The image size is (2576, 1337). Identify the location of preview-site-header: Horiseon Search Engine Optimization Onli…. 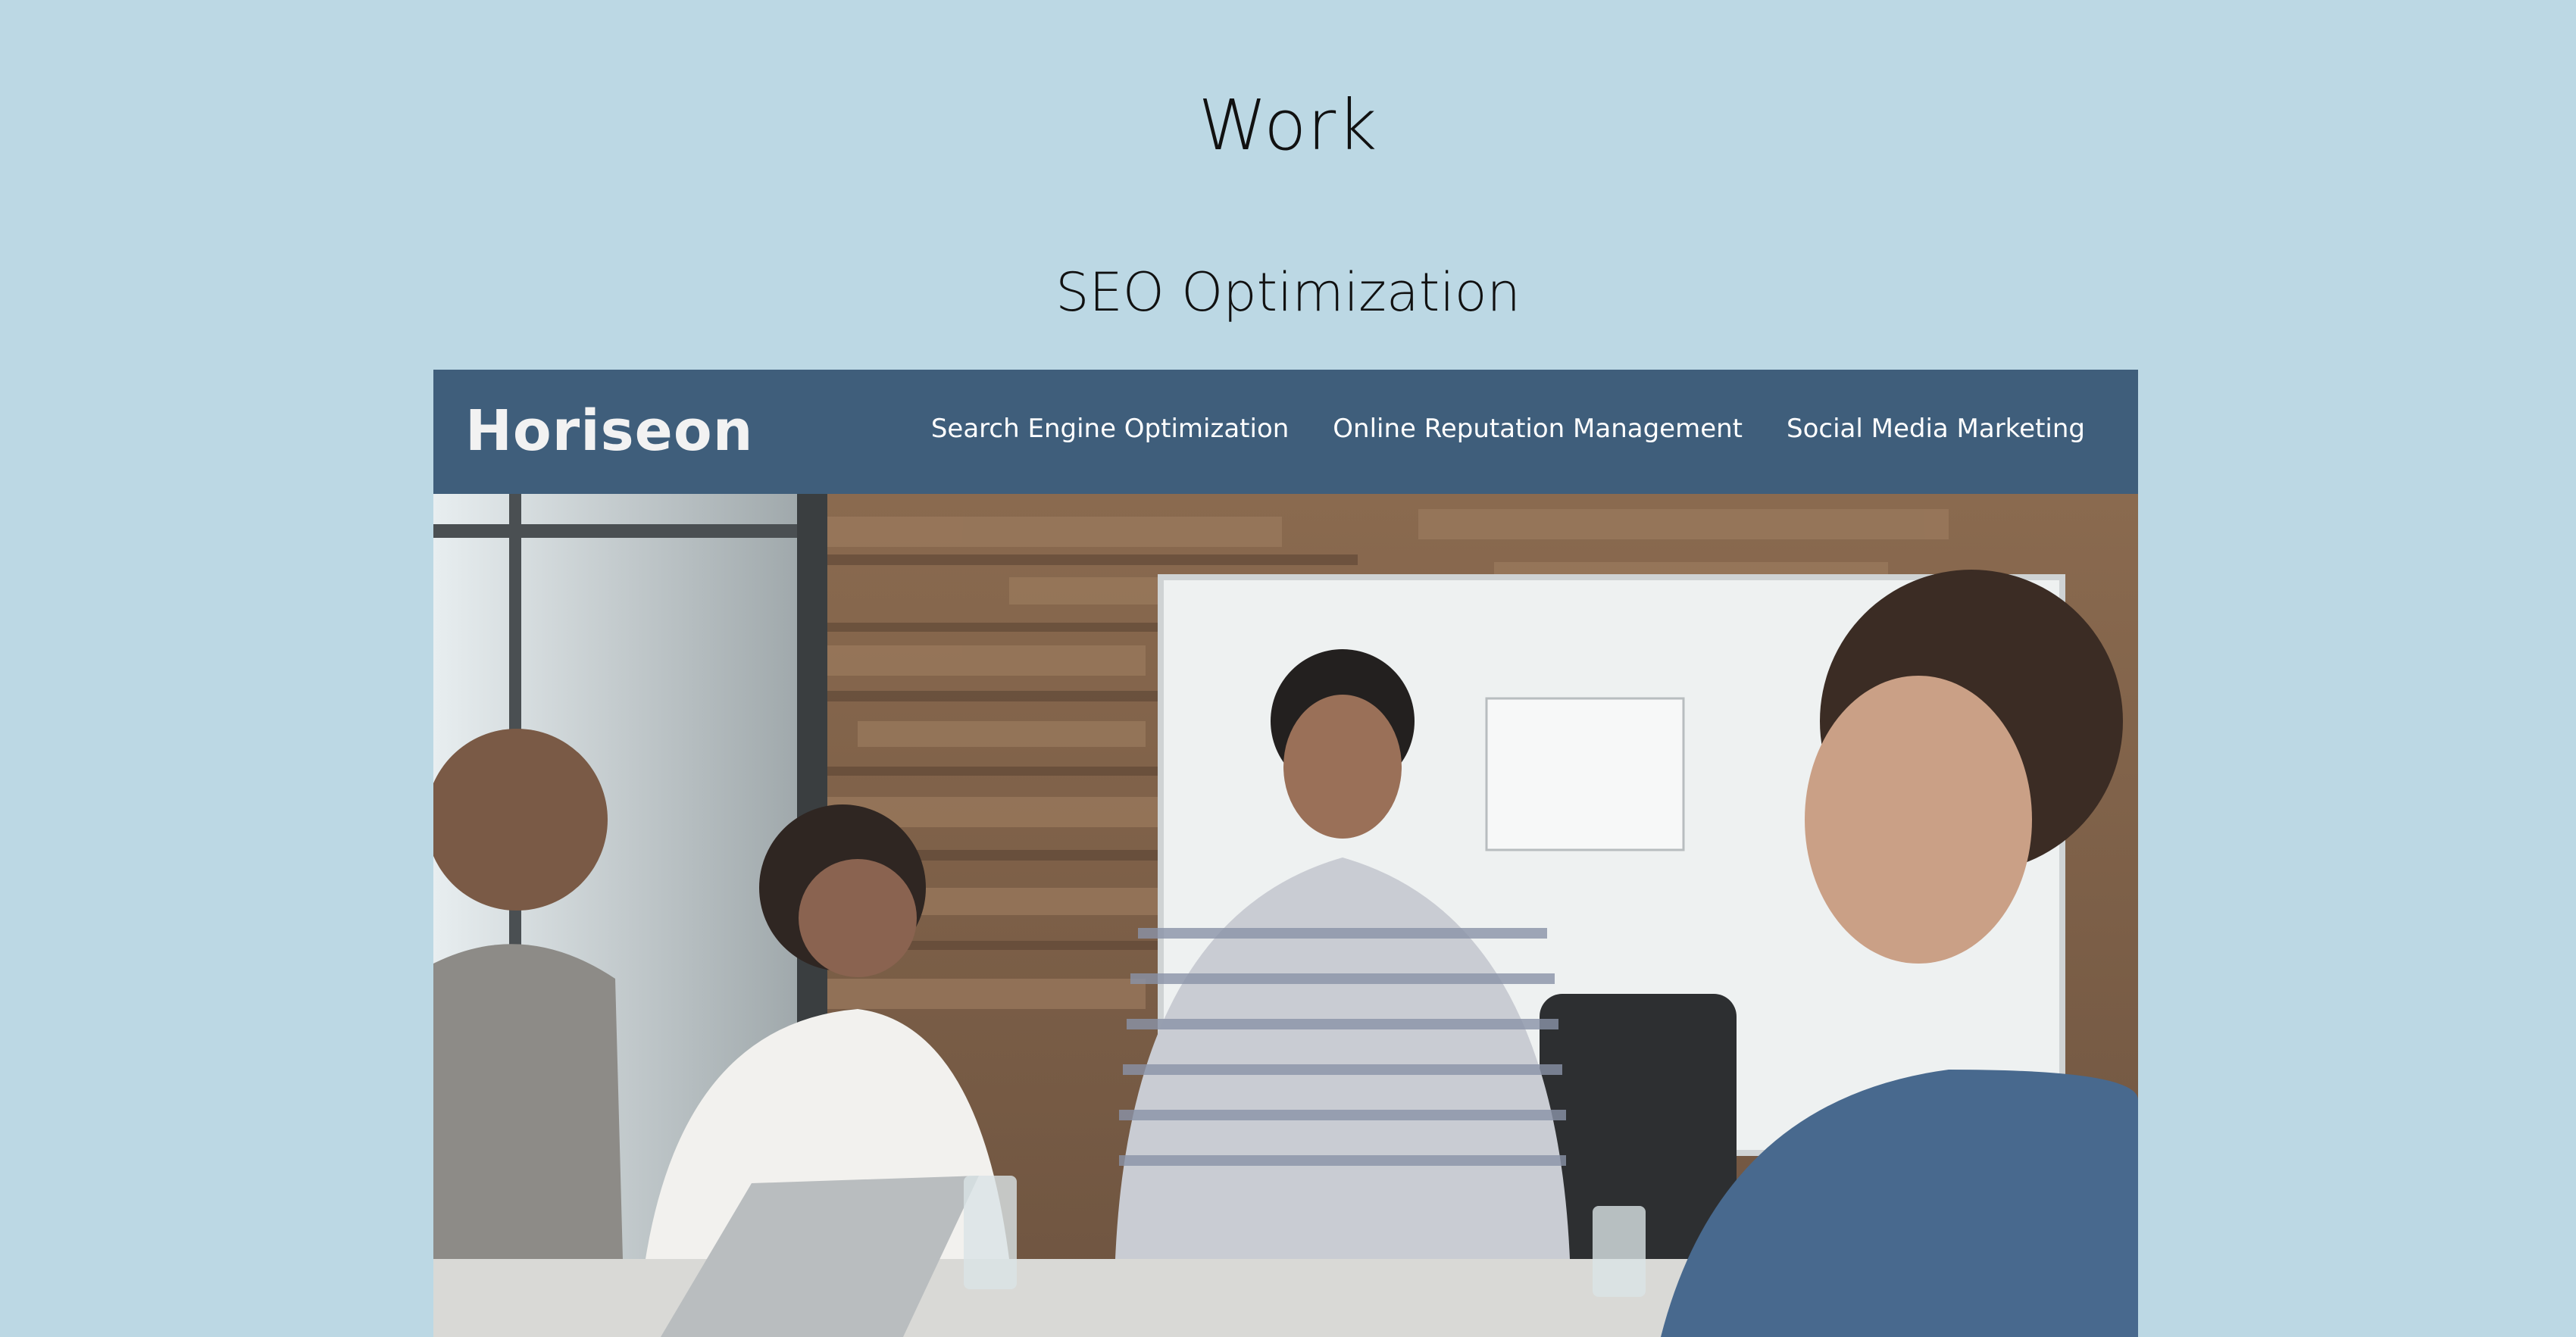
(1286, 432).